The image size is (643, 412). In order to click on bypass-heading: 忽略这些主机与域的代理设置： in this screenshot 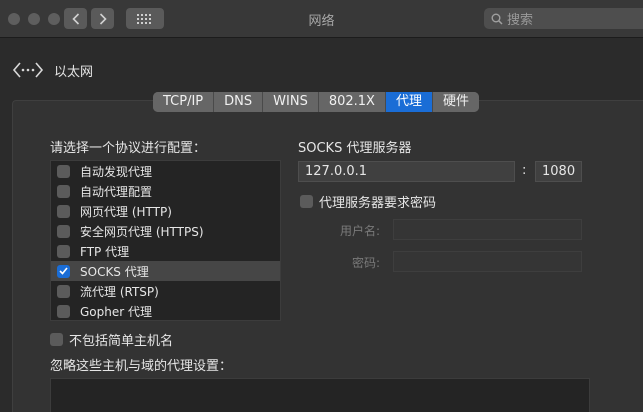, I will do `click(141, 366)`.